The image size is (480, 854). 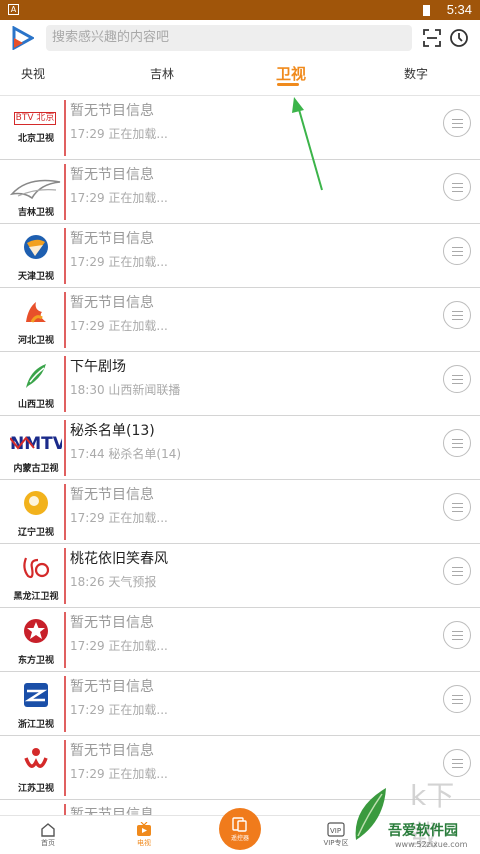 What do you see at coordinates (431, 844) in the screenshot?
I see `watermark-url: www.52zixue.com` at bounding box center [431, 844].